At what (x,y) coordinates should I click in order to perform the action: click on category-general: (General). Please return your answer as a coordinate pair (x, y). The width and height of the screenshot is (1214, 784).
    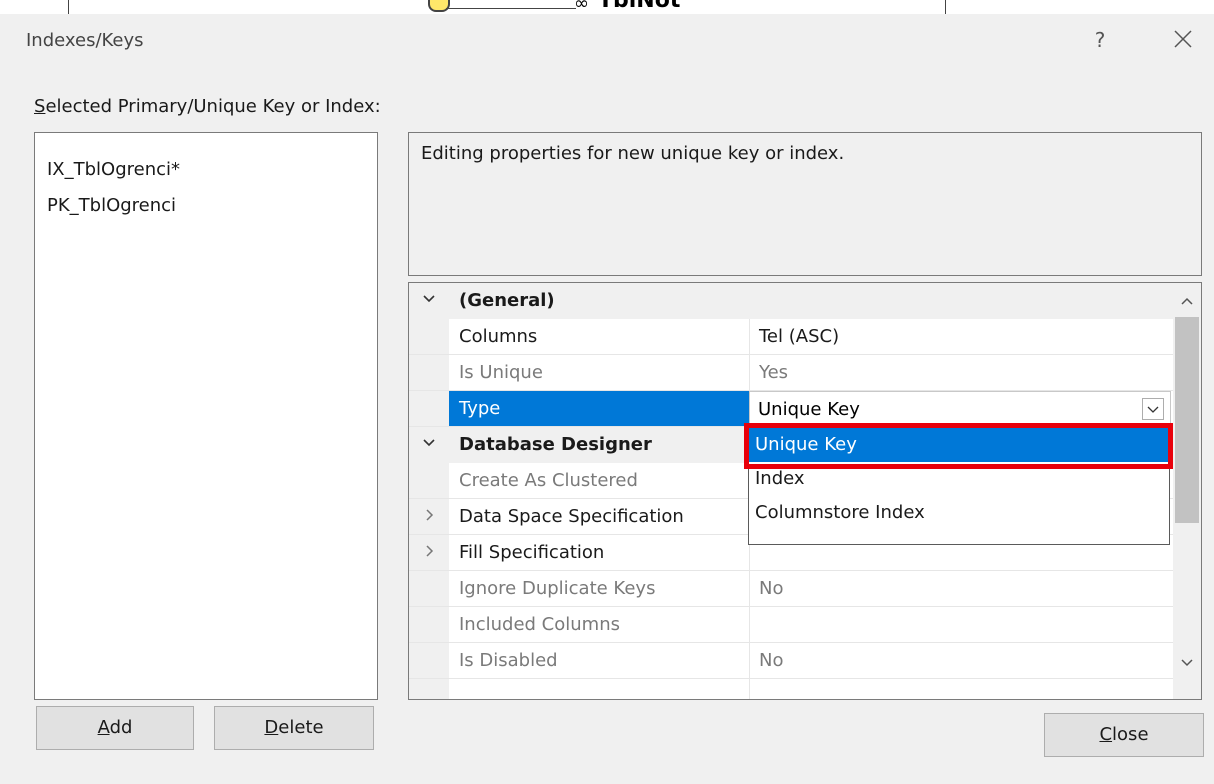
    Looking at the image, I should click on (791, 301).